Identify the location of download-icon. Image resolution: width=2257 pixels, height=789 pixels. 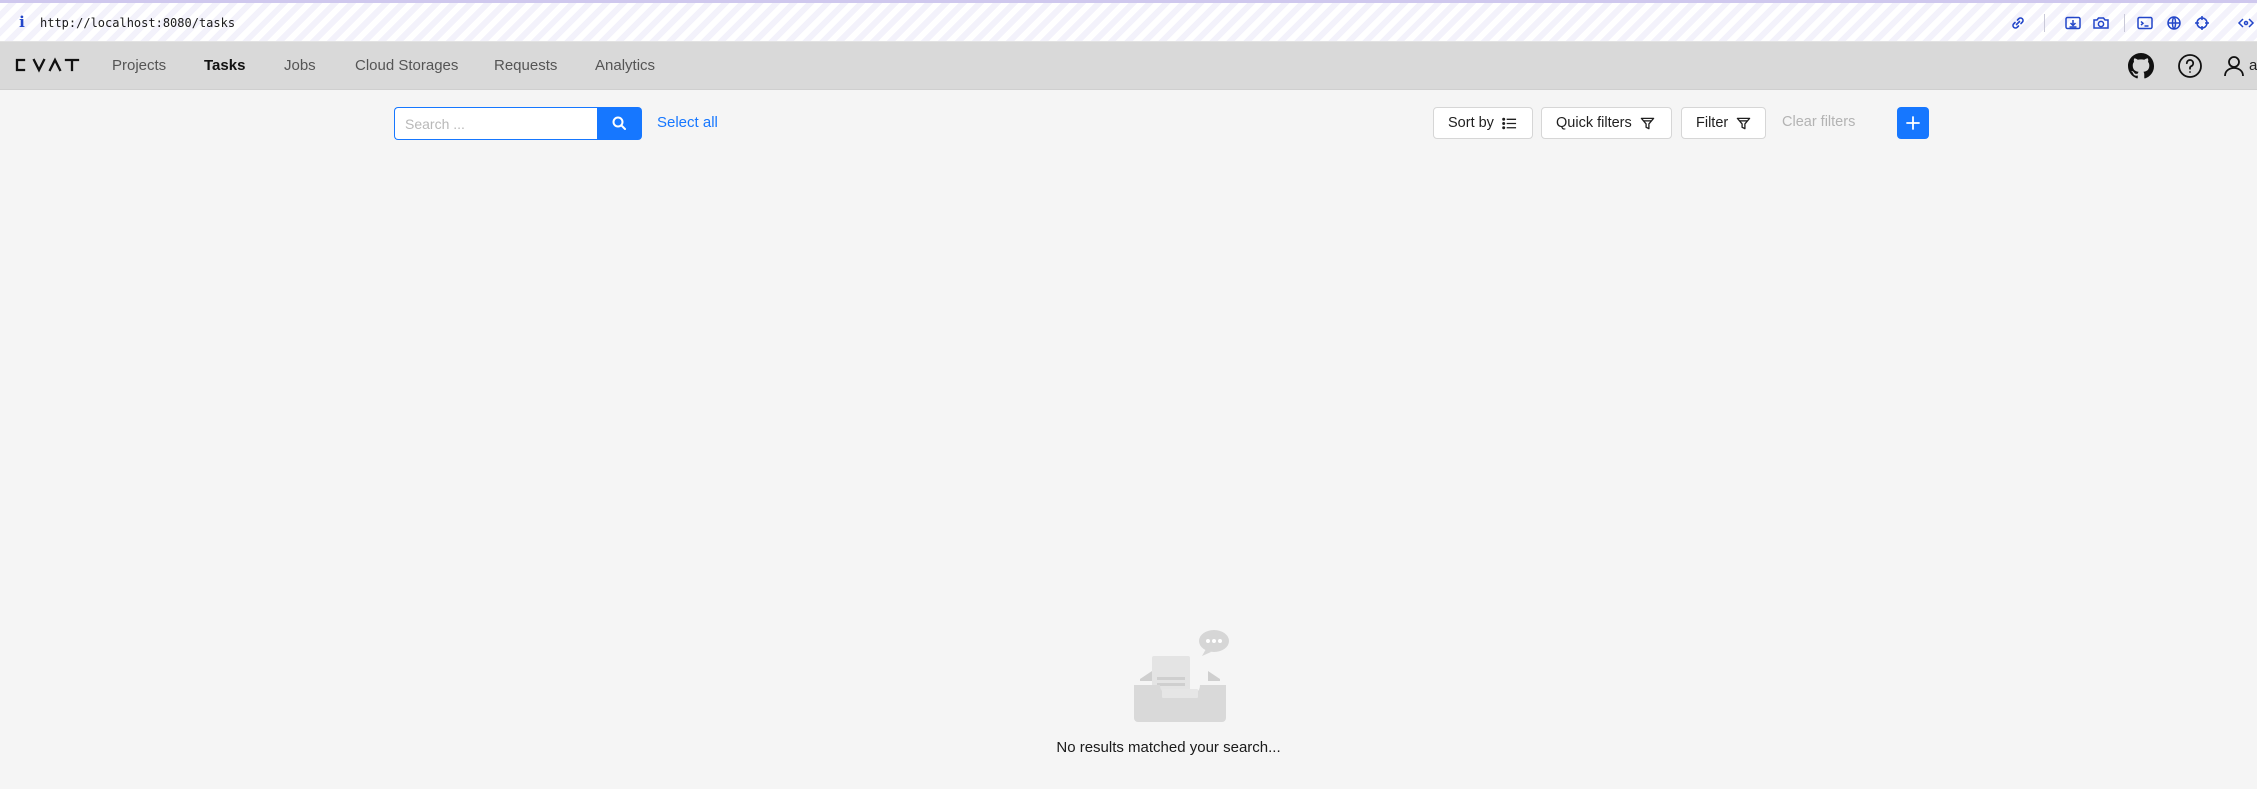
(2073, 23).